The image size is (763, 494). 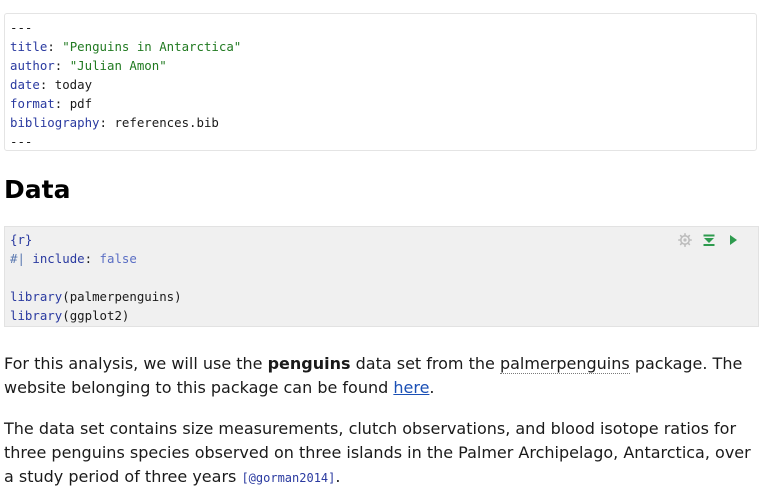 I want to click on run-previous-chunks-icon, so click(x=709, y=240).